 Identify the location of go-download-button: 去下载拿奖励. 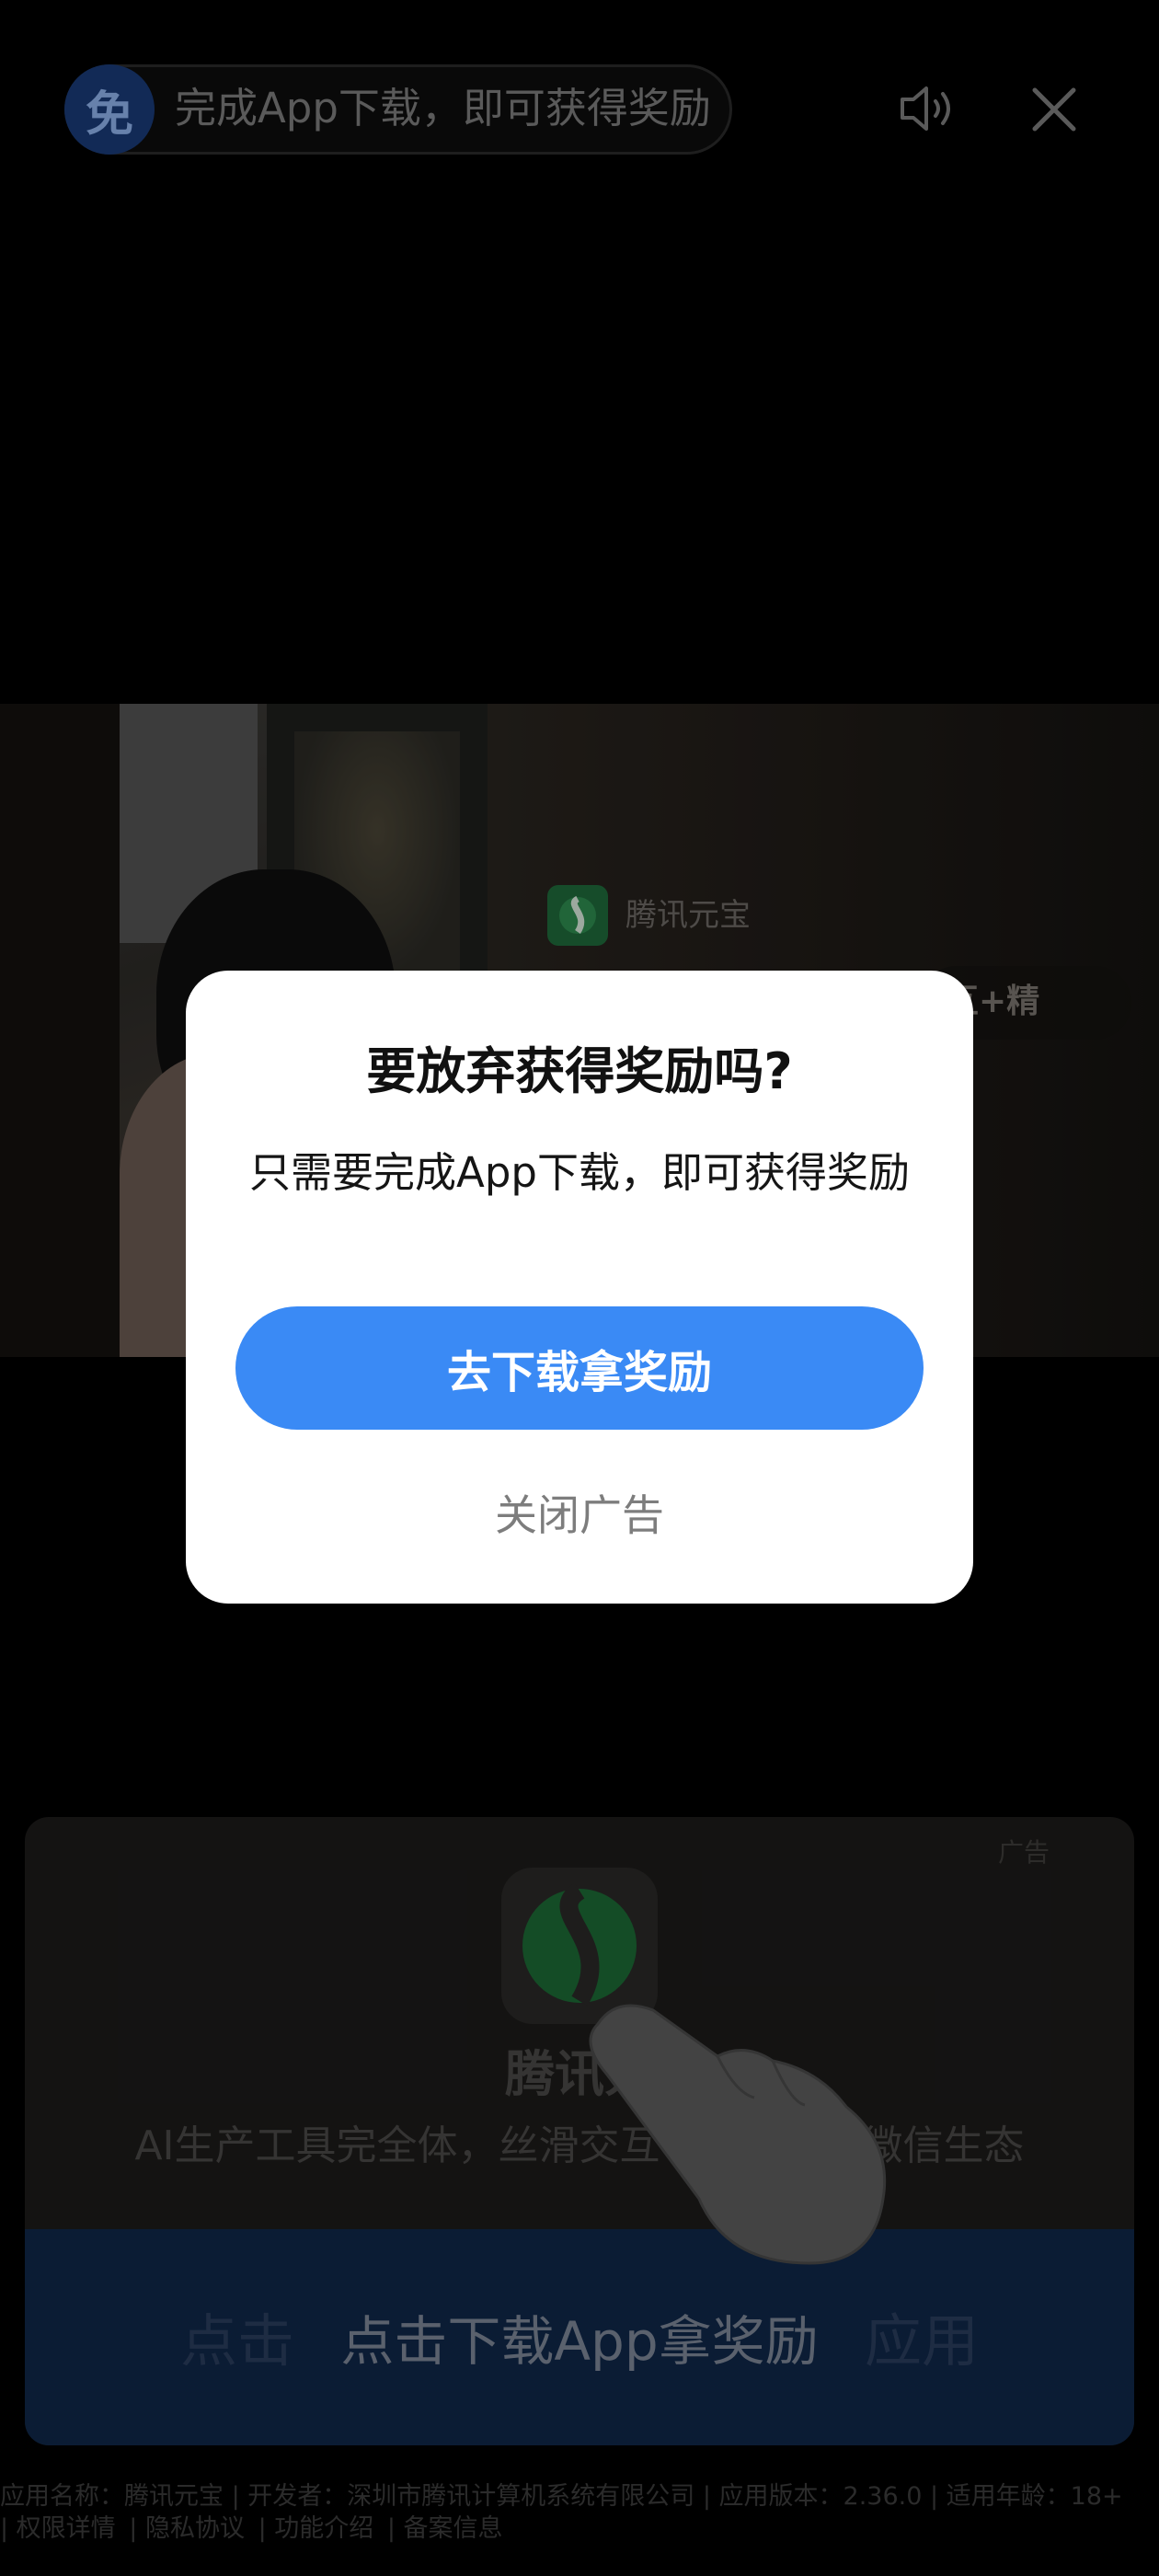
(579, 1368).